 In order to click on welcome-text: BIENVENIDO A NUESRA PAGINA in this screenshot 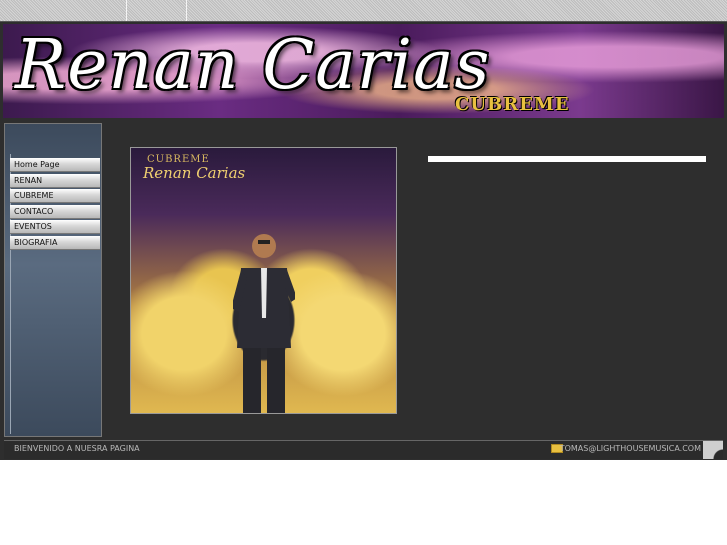, I will do `click(77, 448)`.